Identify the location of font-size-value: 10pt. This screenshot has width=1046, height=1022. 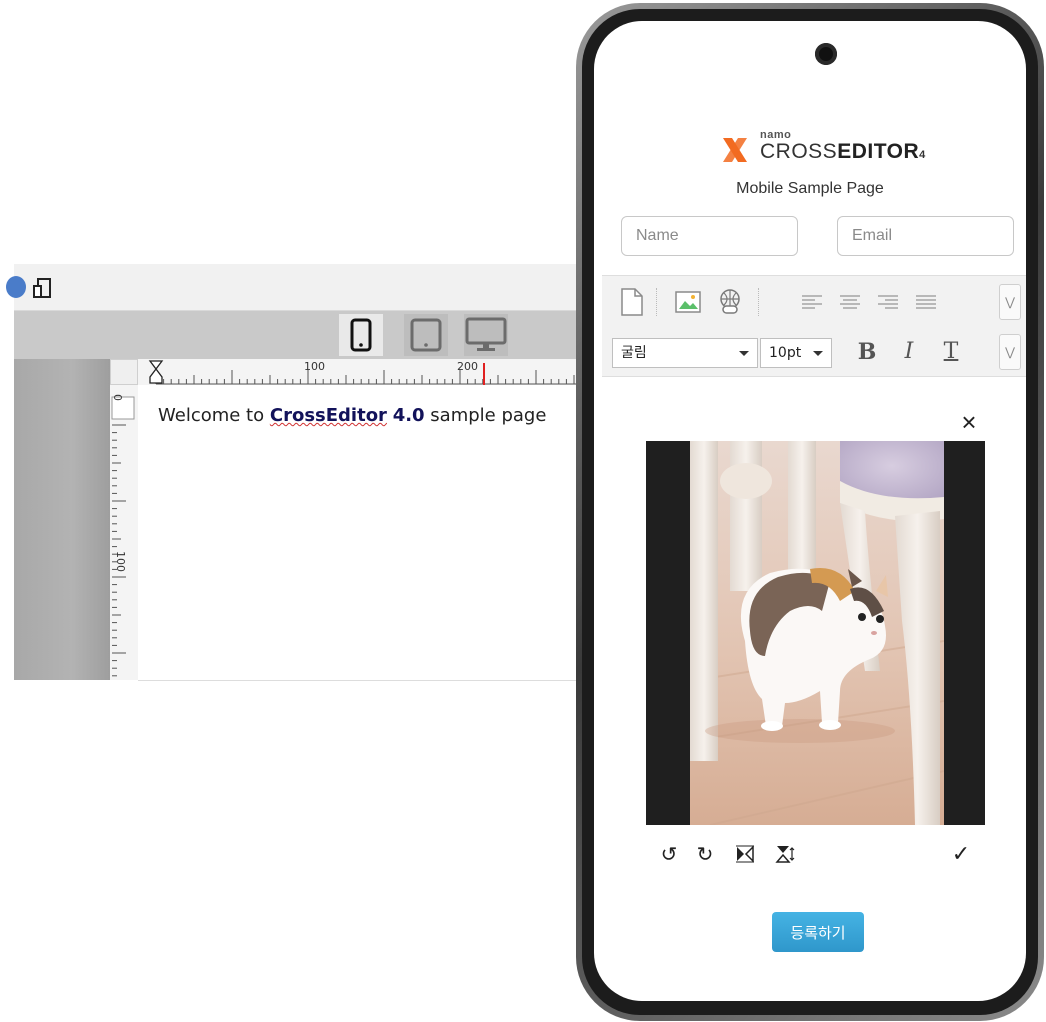
(785, 353).